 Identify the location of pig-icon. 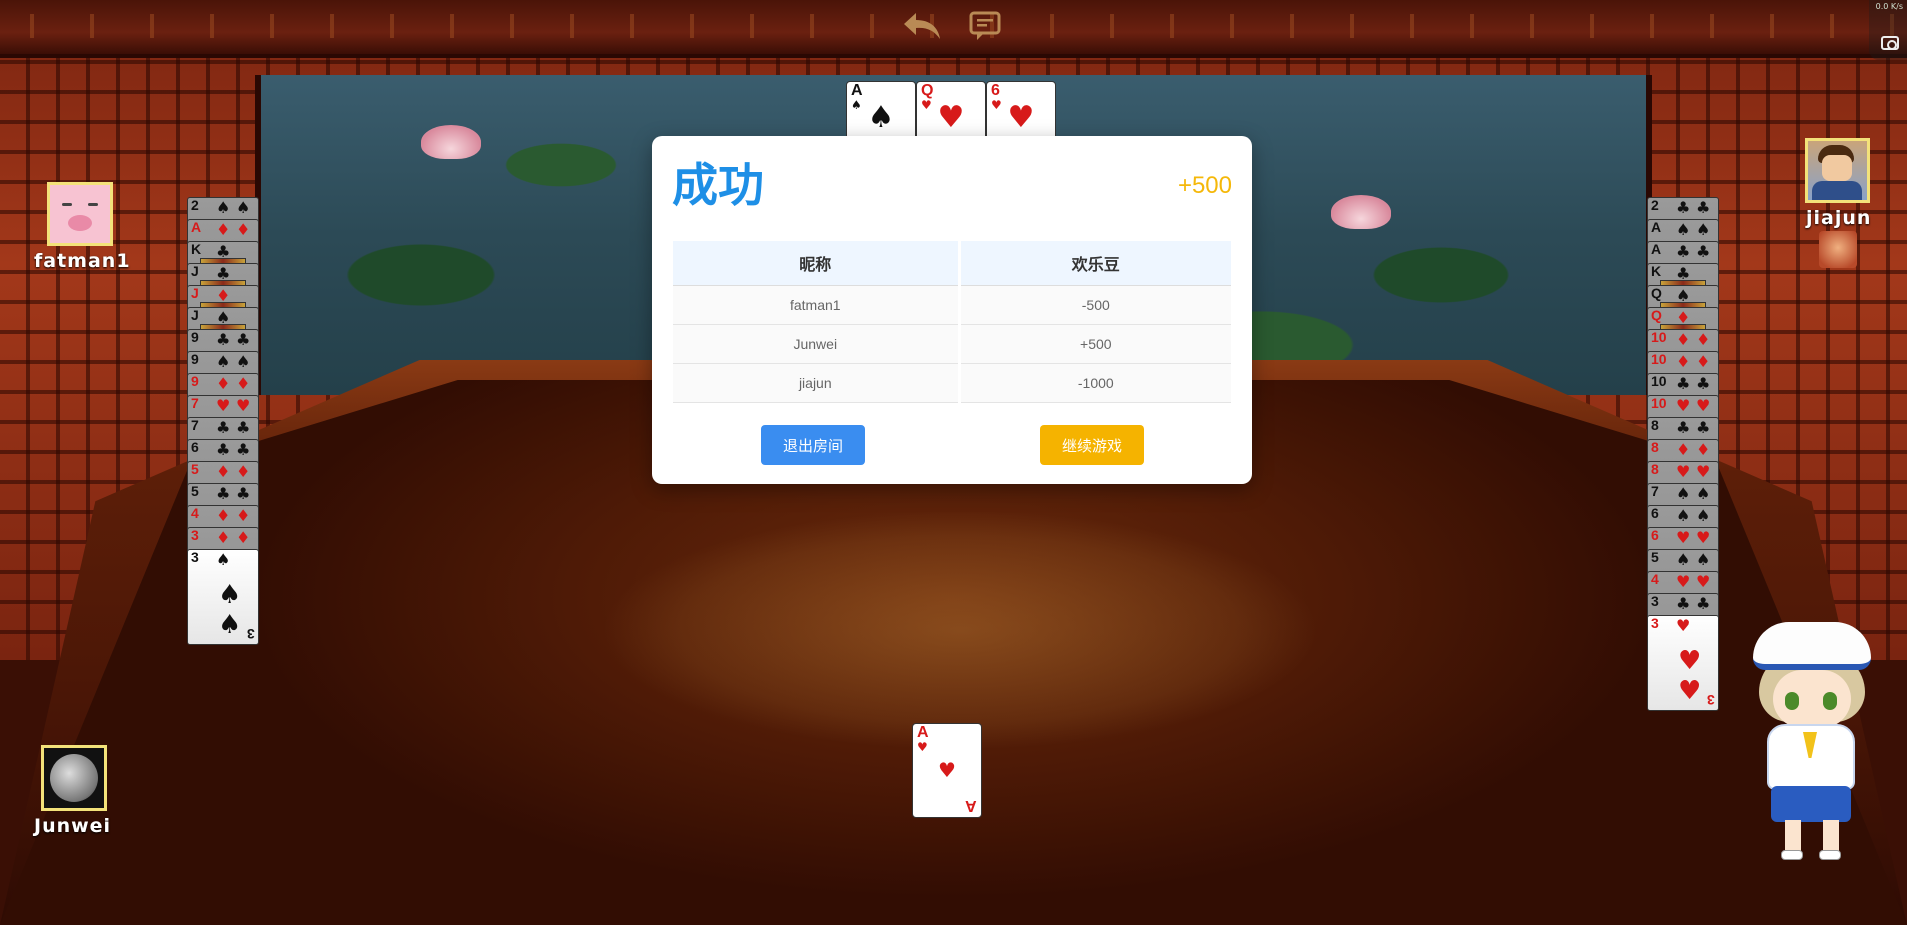
(80, 214).